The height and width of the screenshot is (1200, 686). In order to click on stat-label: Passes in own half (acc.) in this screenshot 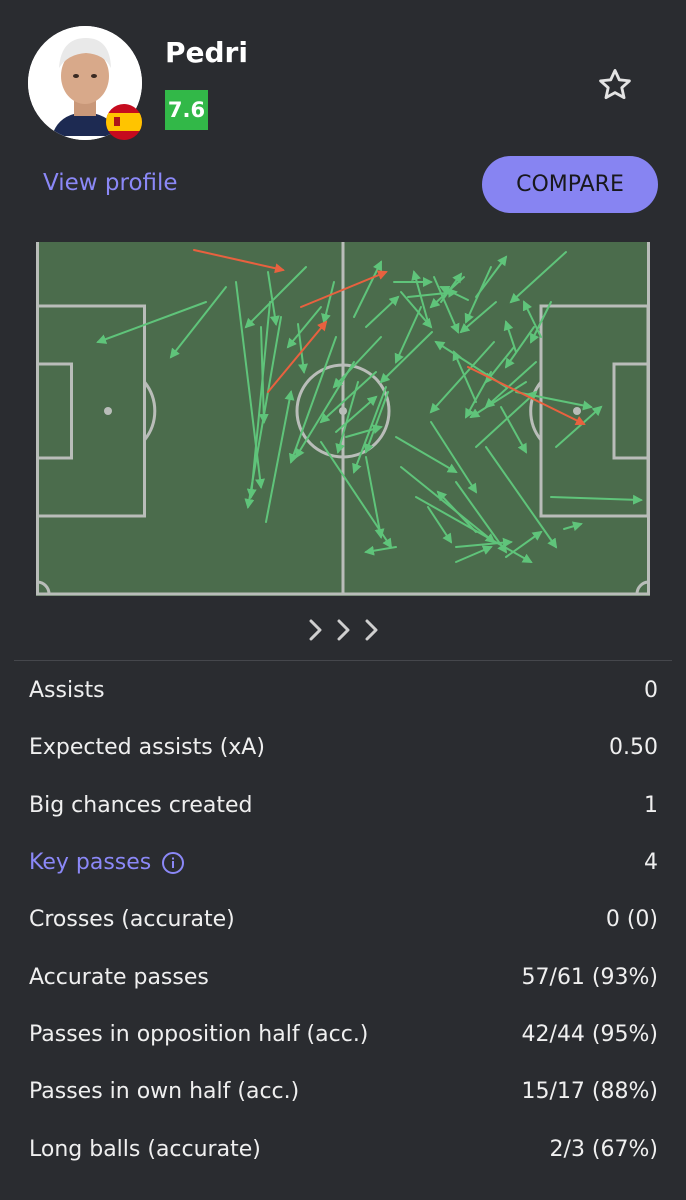, I will do `click(164, 1092)`.